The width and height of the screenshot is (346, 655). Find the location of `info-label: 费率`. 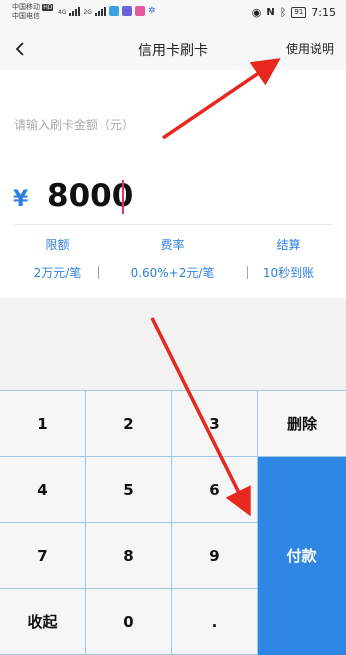

info-label: 费率 is located at coordinates (172, 245).